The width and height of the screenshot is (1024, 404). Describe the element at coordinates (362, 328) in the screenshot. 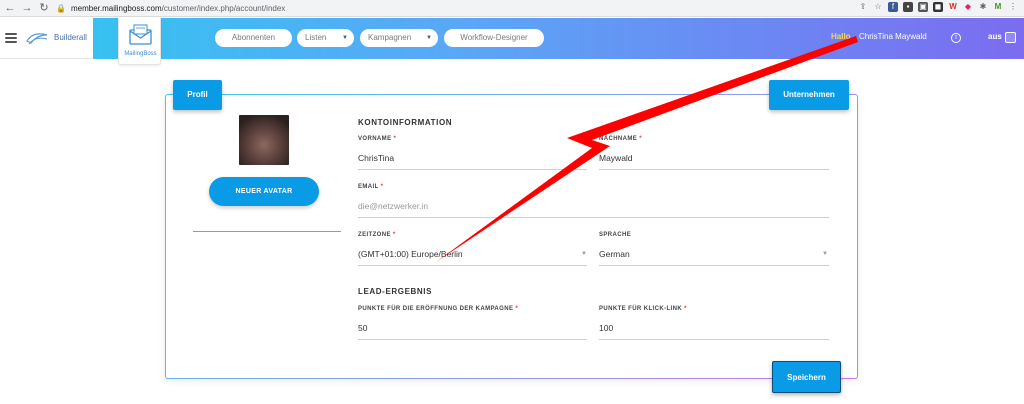

I see `points-open-input: 50` at that location.